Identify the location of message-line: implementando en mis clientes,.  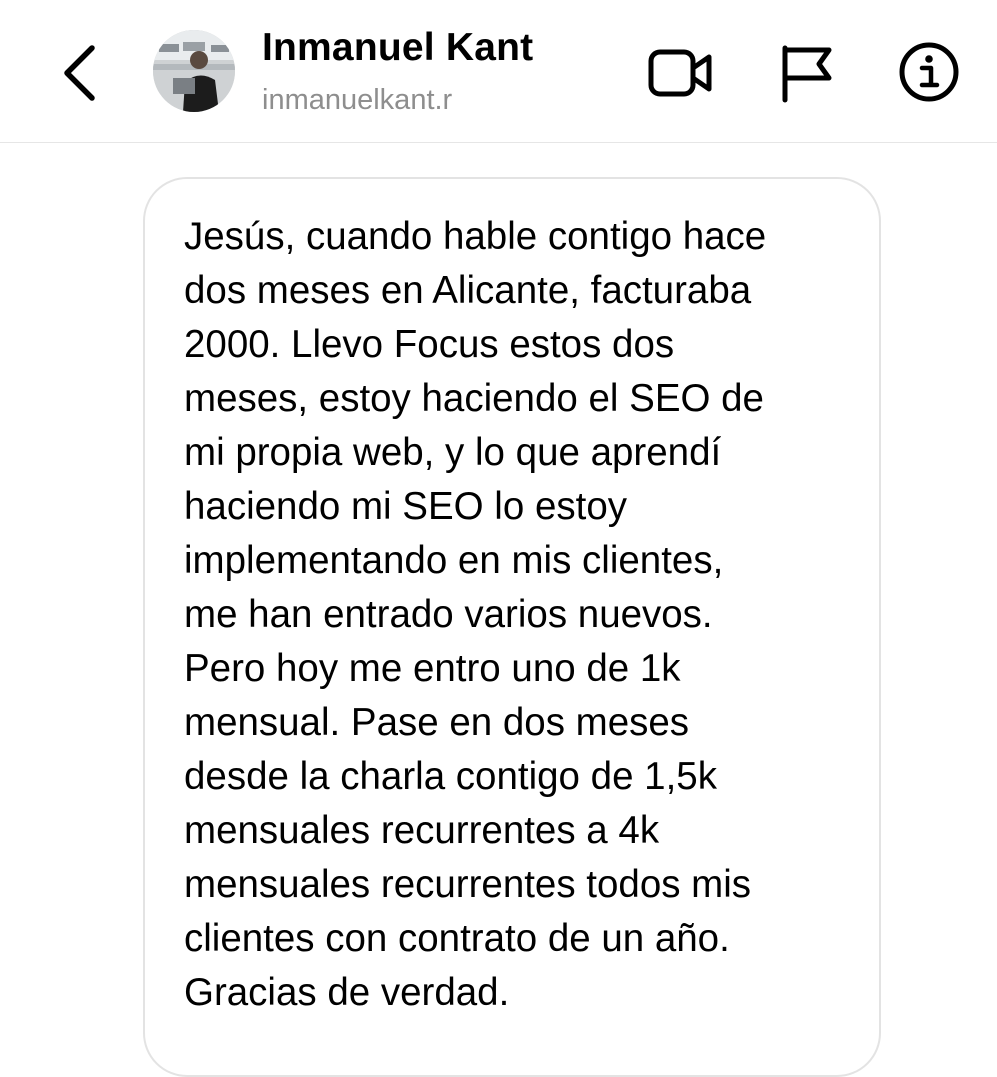
(454, 560).